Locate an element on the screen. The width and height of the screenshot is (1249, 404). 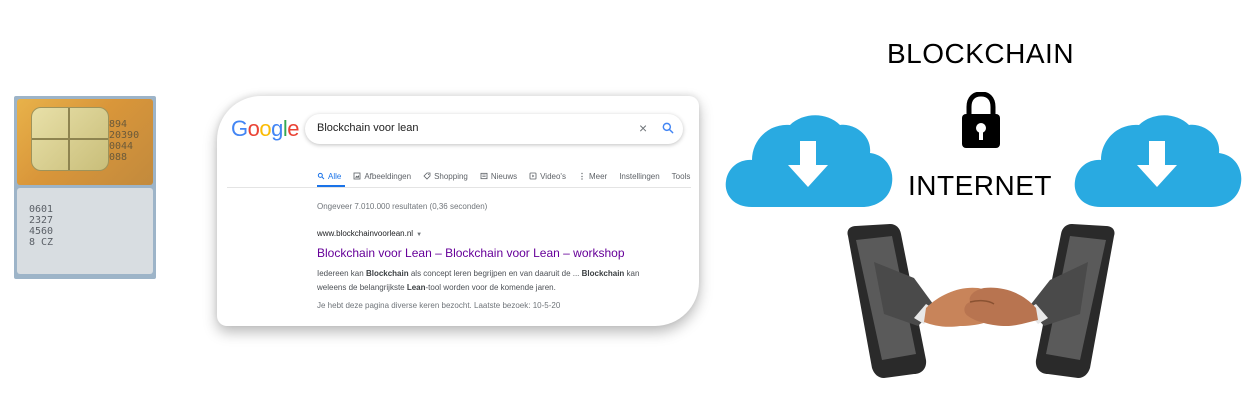
tab-shopping: Shopping is located at coordinates (445, 176).